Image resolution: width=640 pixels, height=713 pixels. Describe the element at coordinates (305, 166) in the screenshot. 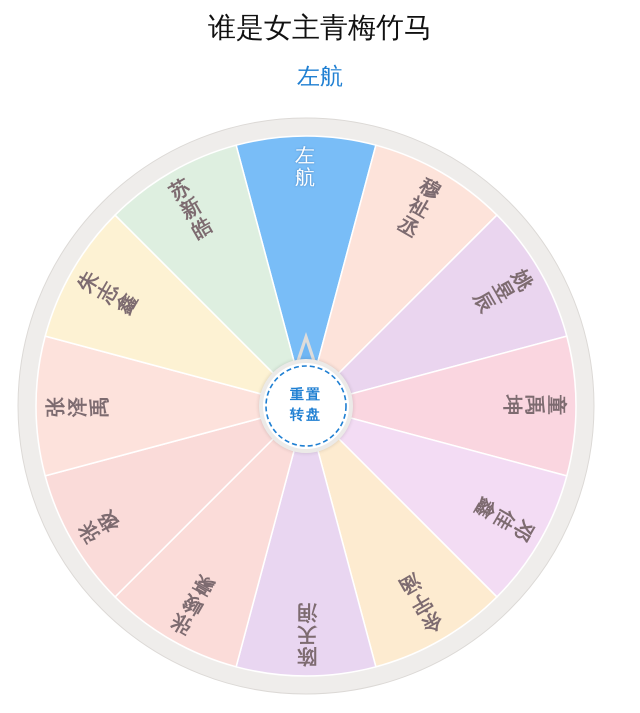

I see `segment-label: 左航` at that location.